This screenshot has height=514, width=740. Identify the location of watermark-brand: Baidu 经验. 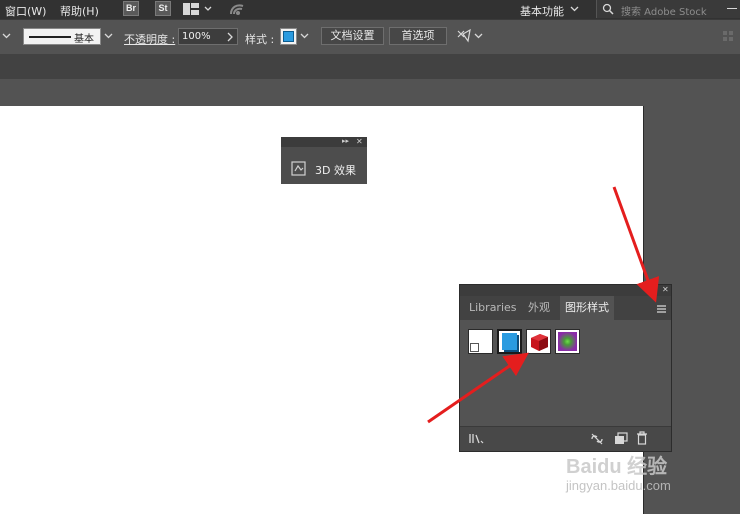
(617, 467).